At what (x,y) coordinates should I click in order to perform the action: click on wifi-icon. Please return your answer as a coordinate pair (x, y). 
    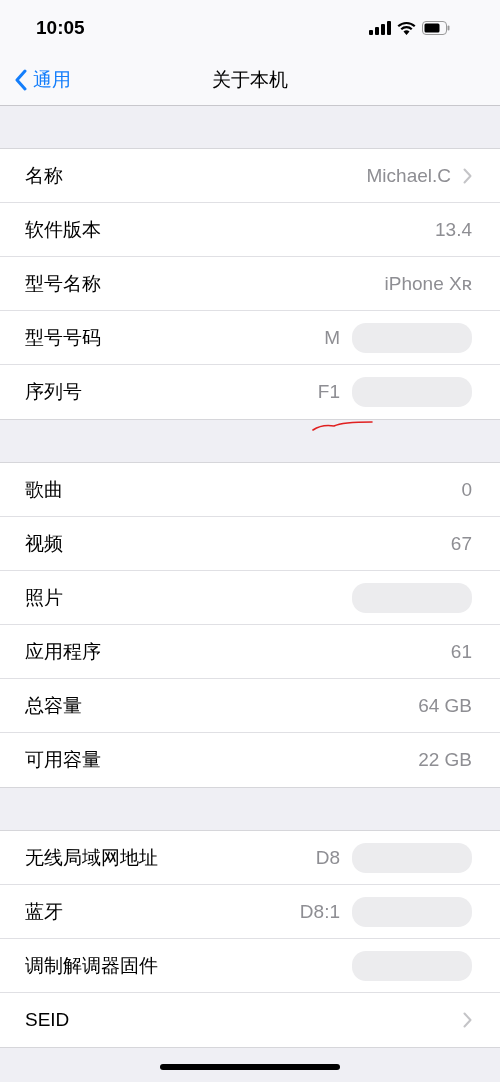
    Looking at the image, I should click on (406, 27).